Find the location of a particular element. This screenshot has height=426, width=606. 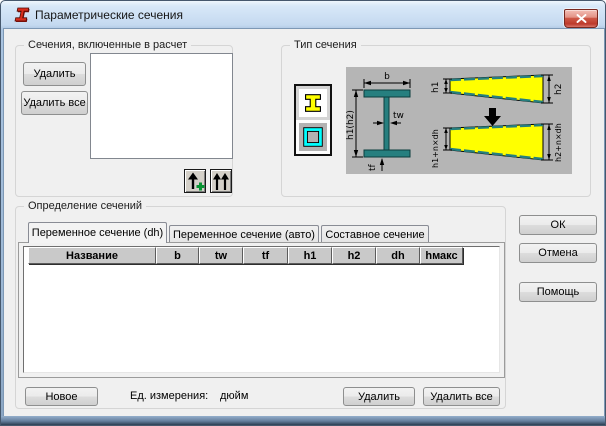

close-icon is located at coordinates (581, 18).